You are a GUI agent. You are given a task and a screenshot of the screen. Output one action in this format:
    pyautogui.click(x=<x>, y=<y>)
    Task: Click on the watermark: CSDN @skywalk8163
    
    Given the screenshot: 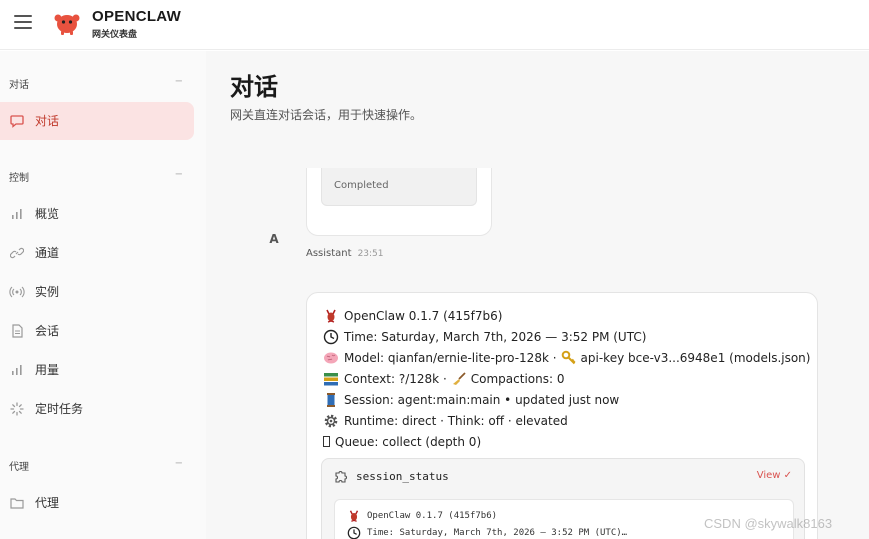 What is the action you would take?
    pyautogui.click(x=768, y=523)
    